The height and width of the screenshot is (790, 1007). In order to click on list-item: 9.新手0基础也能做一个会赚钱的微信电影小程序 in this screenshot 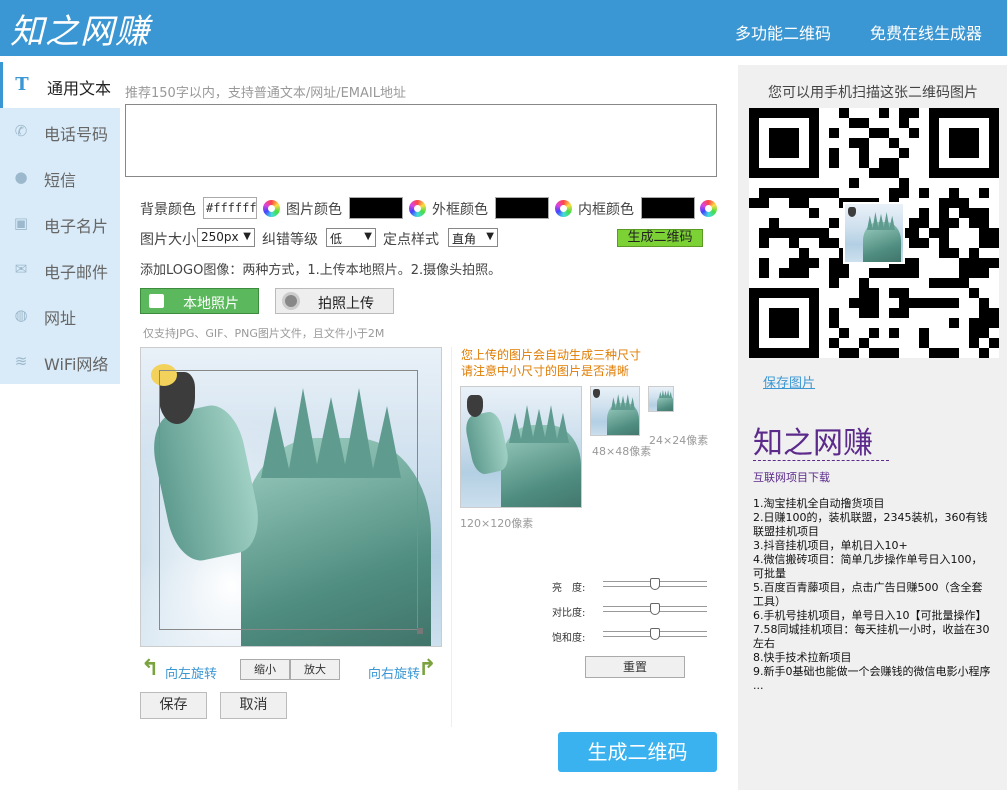, I will do `click(872, 672)`.